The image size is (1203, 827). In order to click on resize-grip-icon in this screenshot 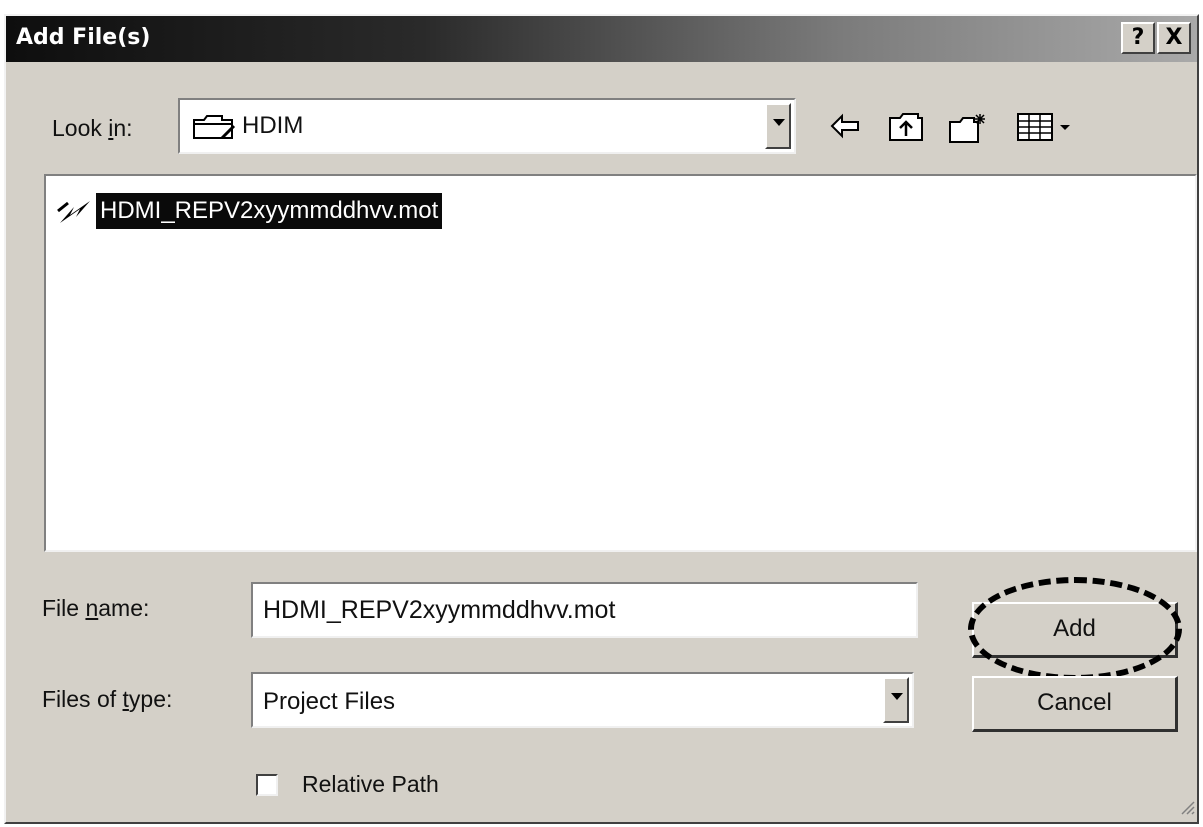, I will do `click(1186, 808)`.